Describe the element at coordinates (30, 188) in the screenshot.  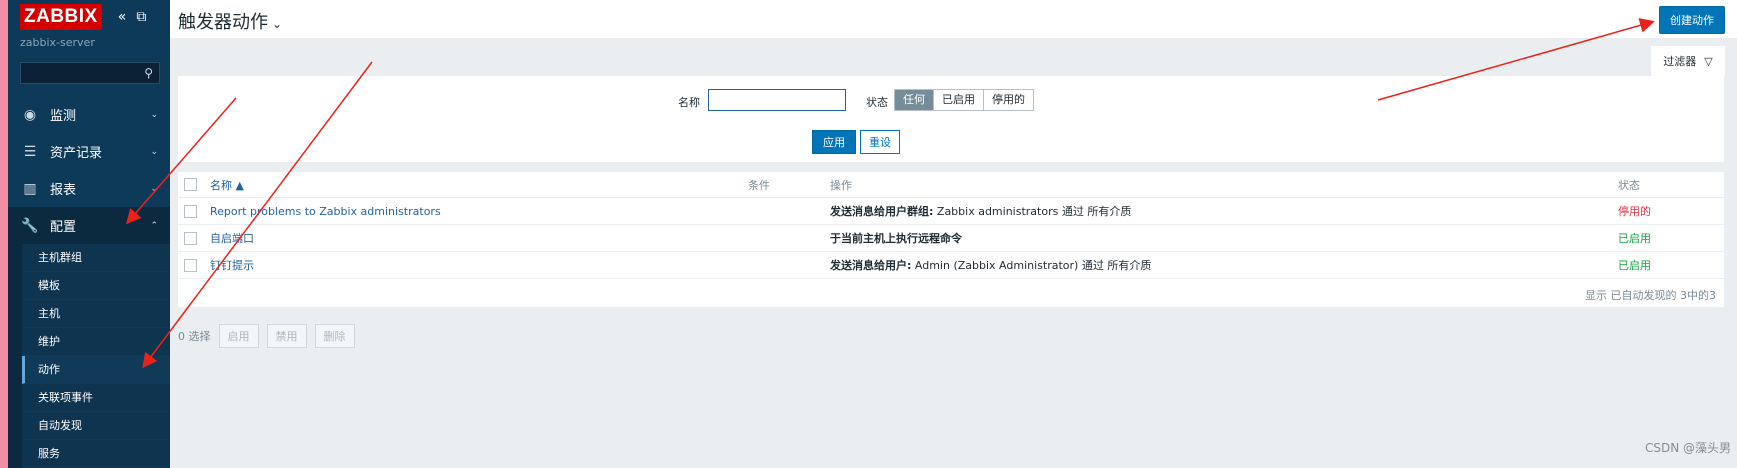
I see `chart-icon: ▥` at that location.